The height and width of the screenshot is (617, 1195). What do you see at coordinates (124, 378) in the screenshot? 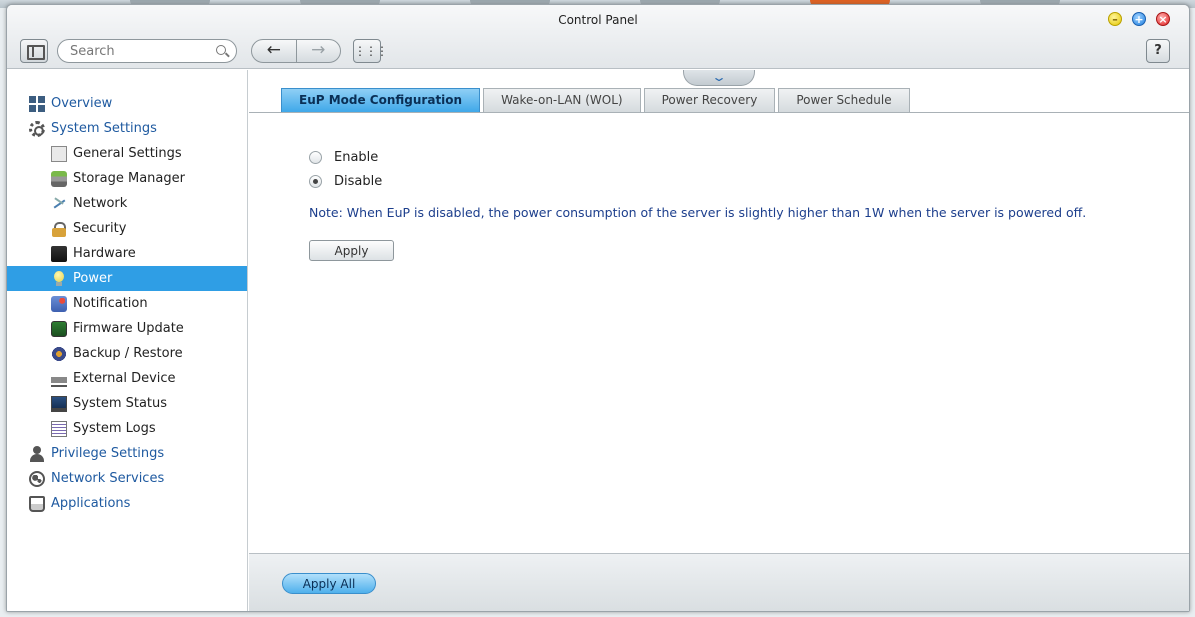
I see `sidebar-item-label: External Device` at bounding box center [124, 378].